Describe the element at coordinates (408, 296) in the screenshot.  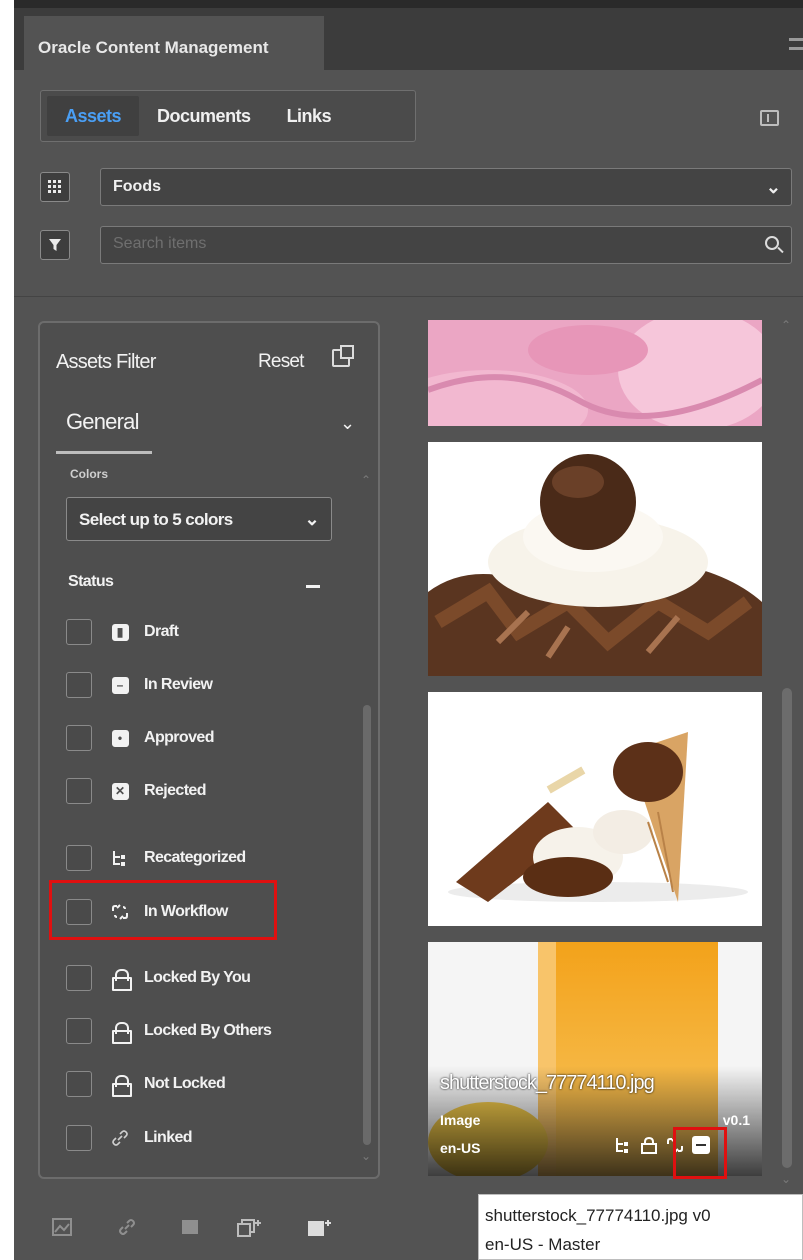
I see `divider` at that location.